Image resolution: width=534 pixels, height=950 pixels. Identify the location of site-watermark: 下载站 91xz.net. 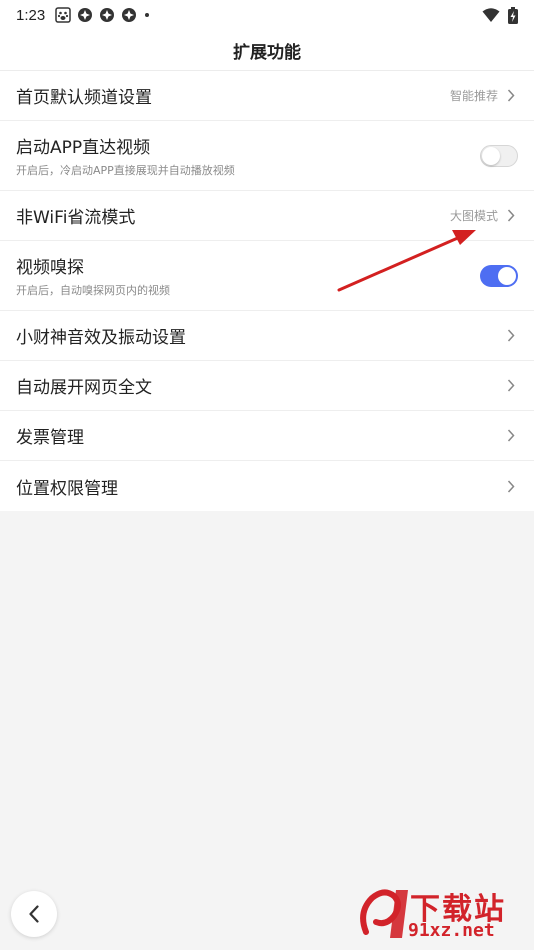
(443, 914).